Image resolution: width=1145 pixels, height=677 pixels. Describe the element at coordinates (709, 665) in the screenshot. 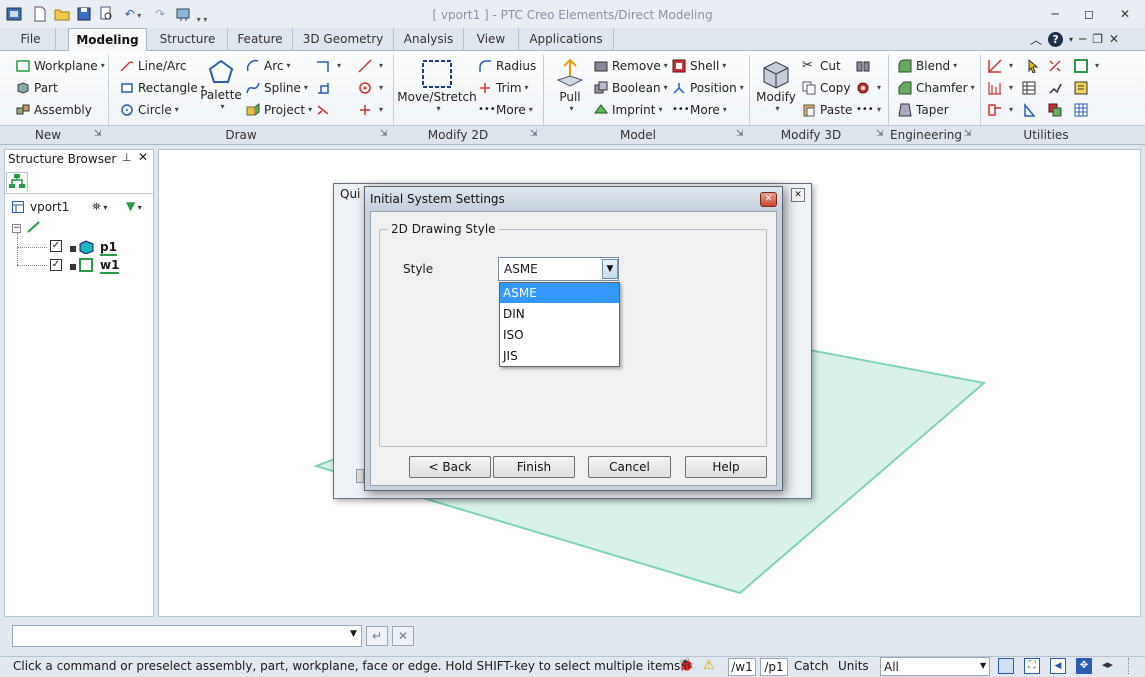

I see `warning-icon: ⚠` at that location.